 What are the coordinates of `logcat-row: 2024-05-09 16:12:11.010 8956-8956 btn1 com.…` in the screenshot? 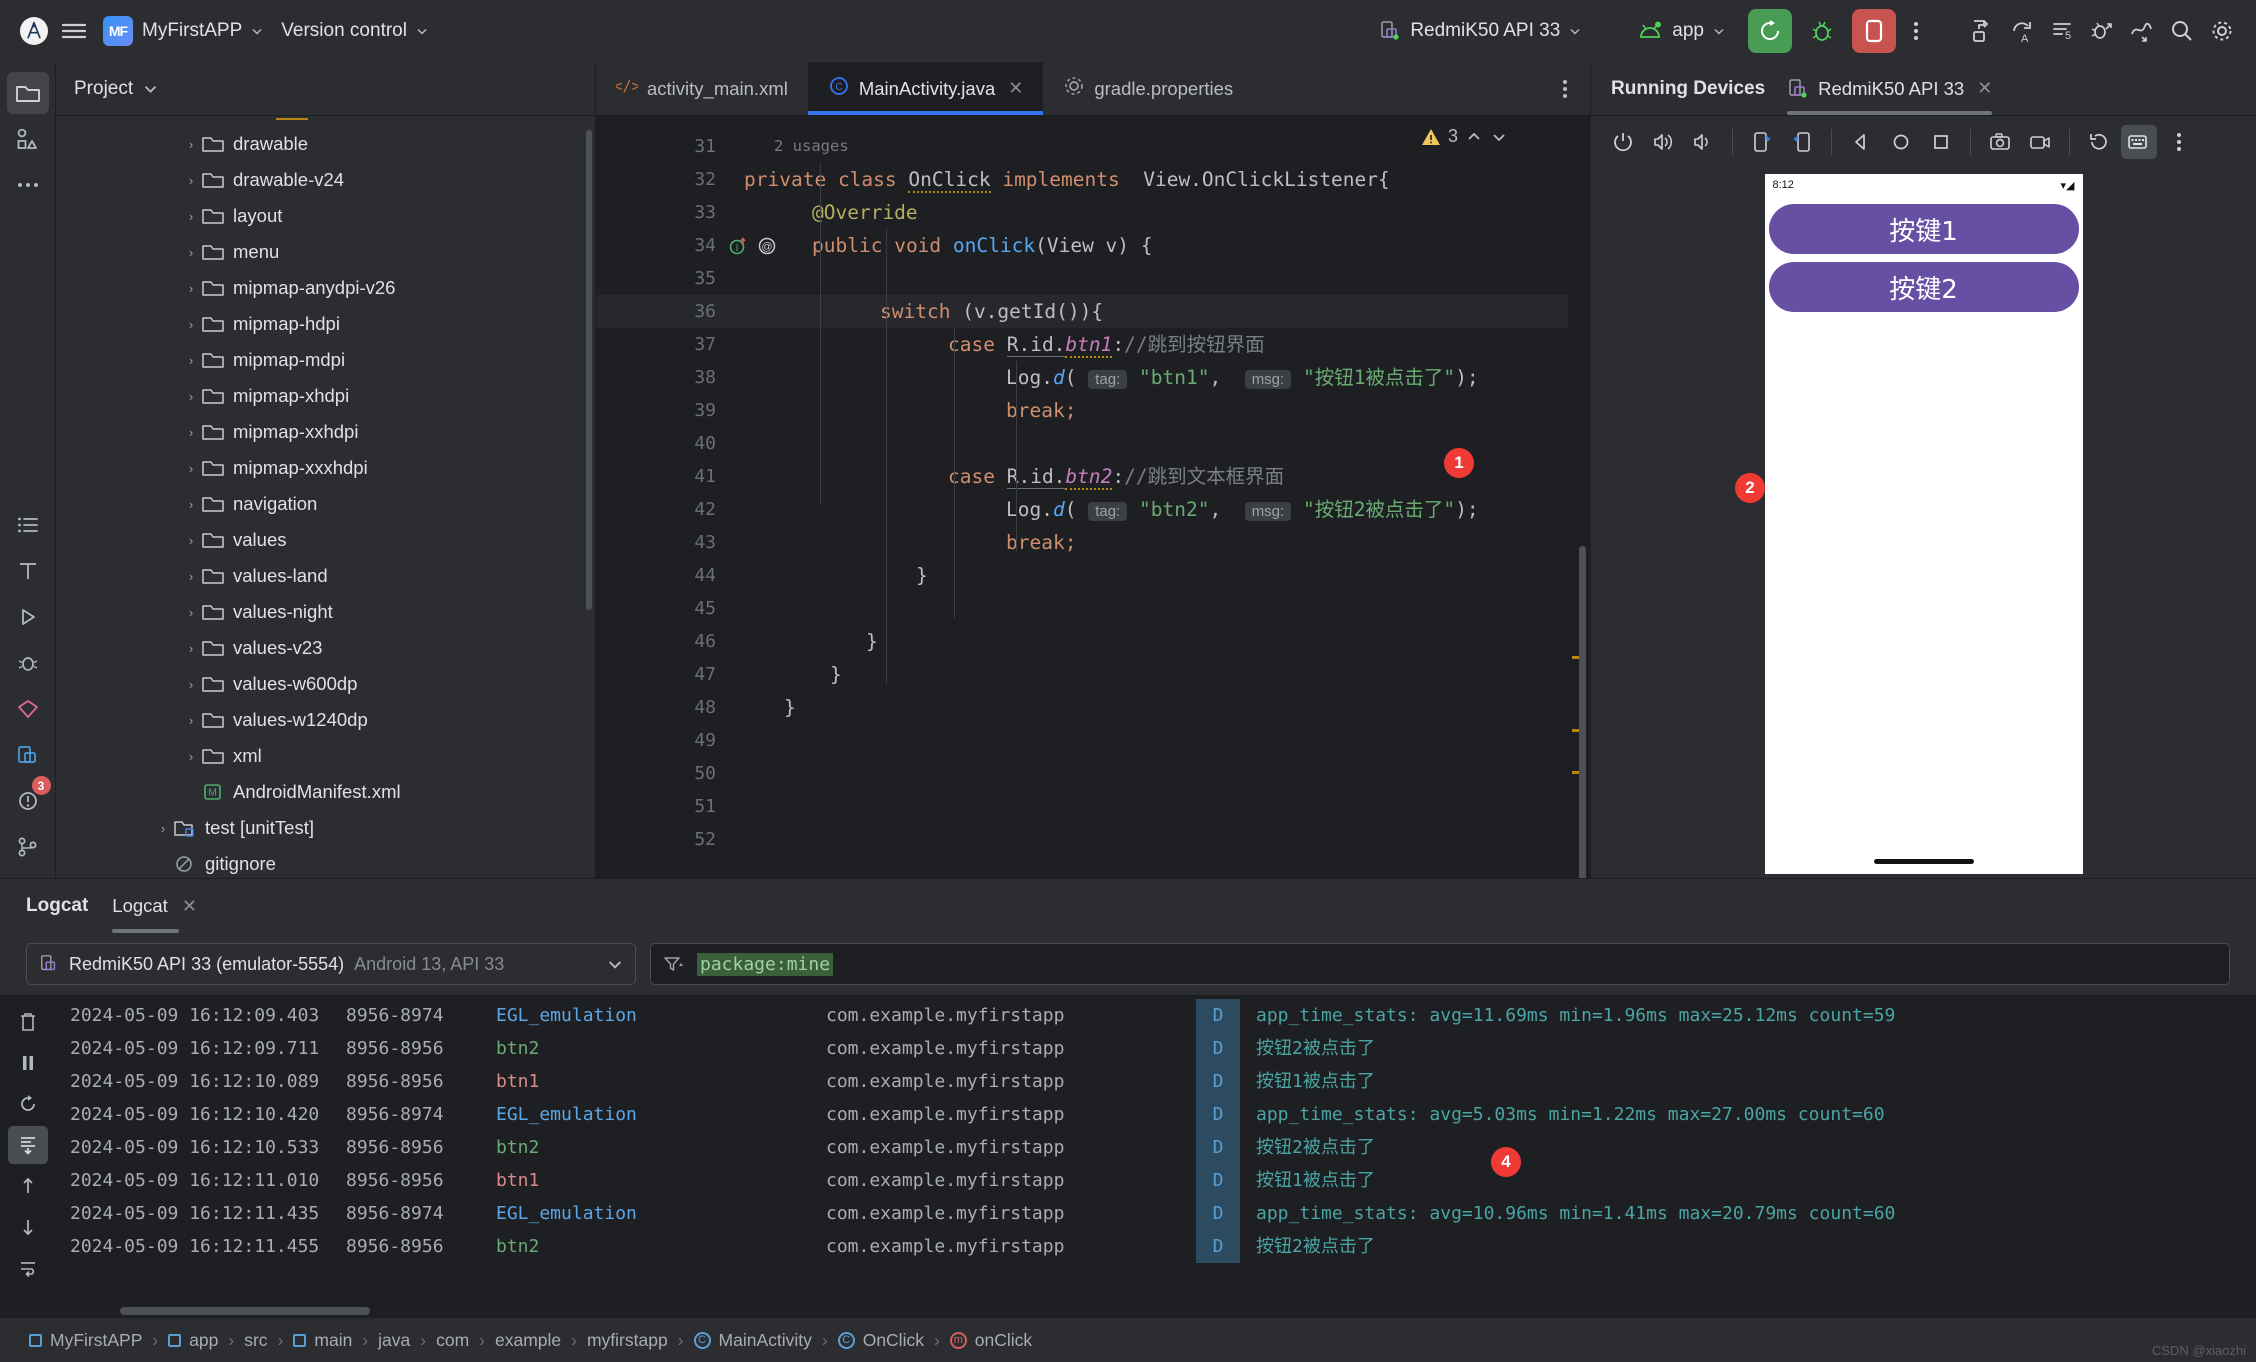 It's located at (1156, 1180).